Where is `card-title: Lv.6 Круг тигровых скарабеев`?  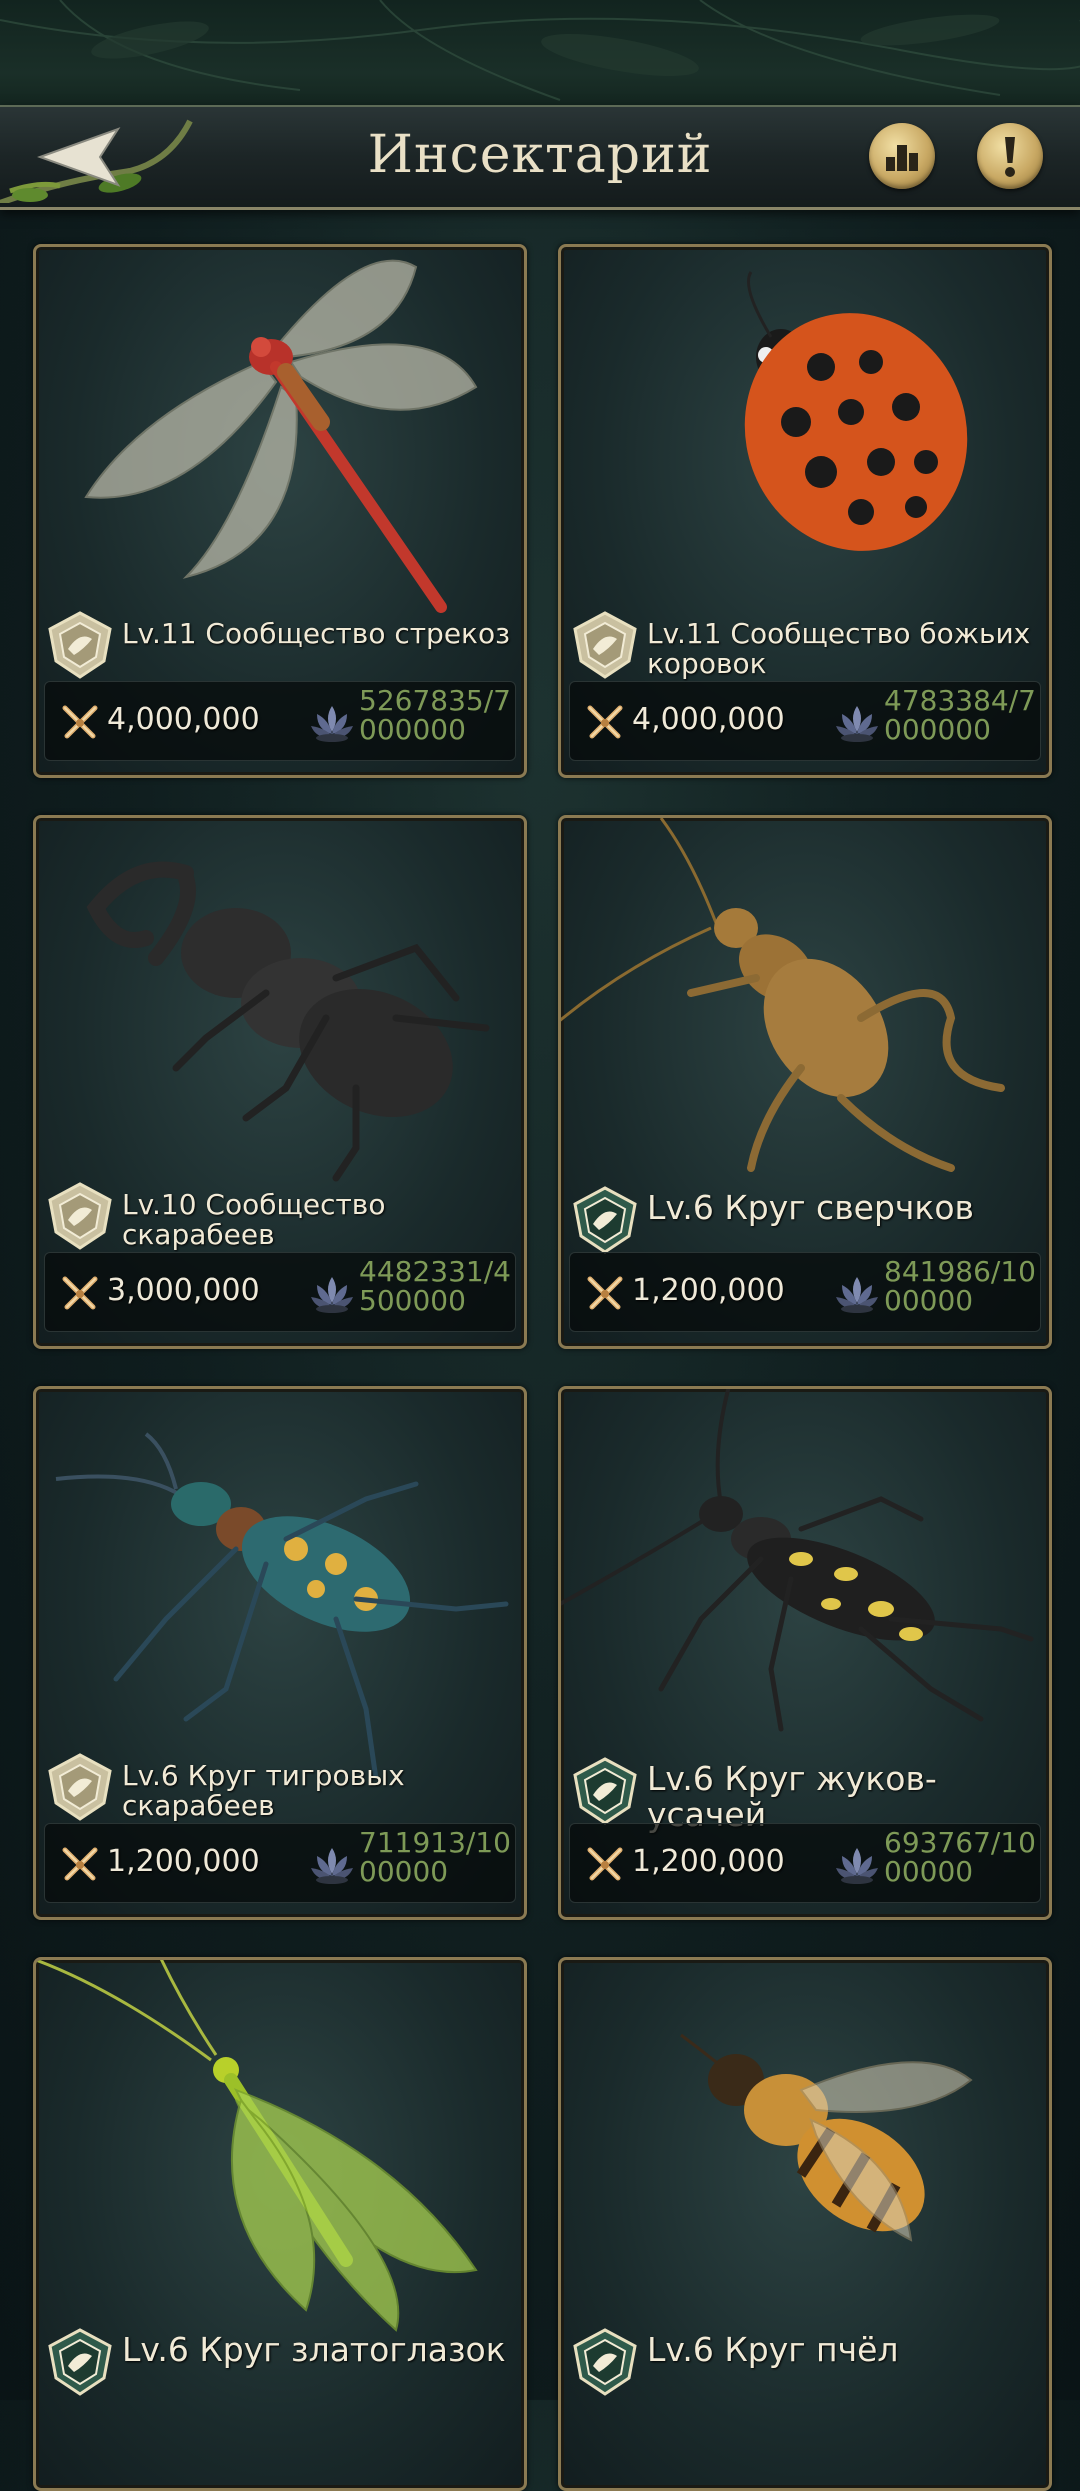
card-title: Lv.6 Круг тигровых скарабеев is located at coordinates (263, 1790).